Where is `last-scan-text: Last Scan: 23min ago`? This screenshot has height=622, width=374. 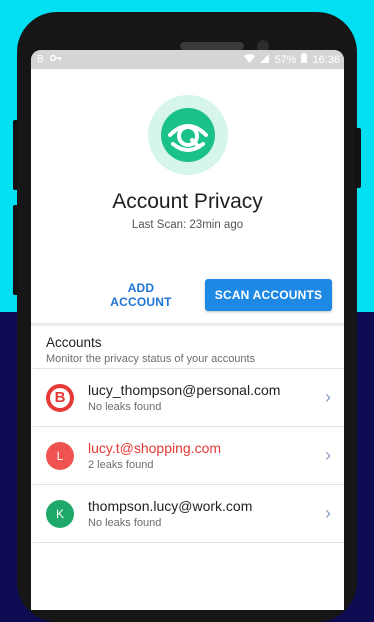
last-scan-text: Last Scan: 23min ago is located at coordinates (187, 225).